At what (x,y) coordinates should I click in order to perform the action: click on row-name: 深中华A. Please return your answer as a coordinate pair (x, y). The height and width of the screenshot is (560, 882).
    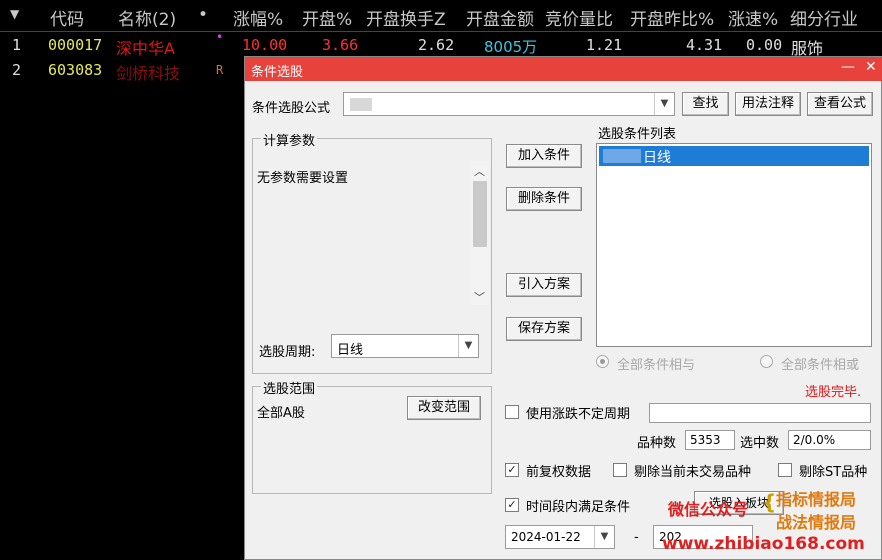
    Looking at the image, I should click on (145, 48).